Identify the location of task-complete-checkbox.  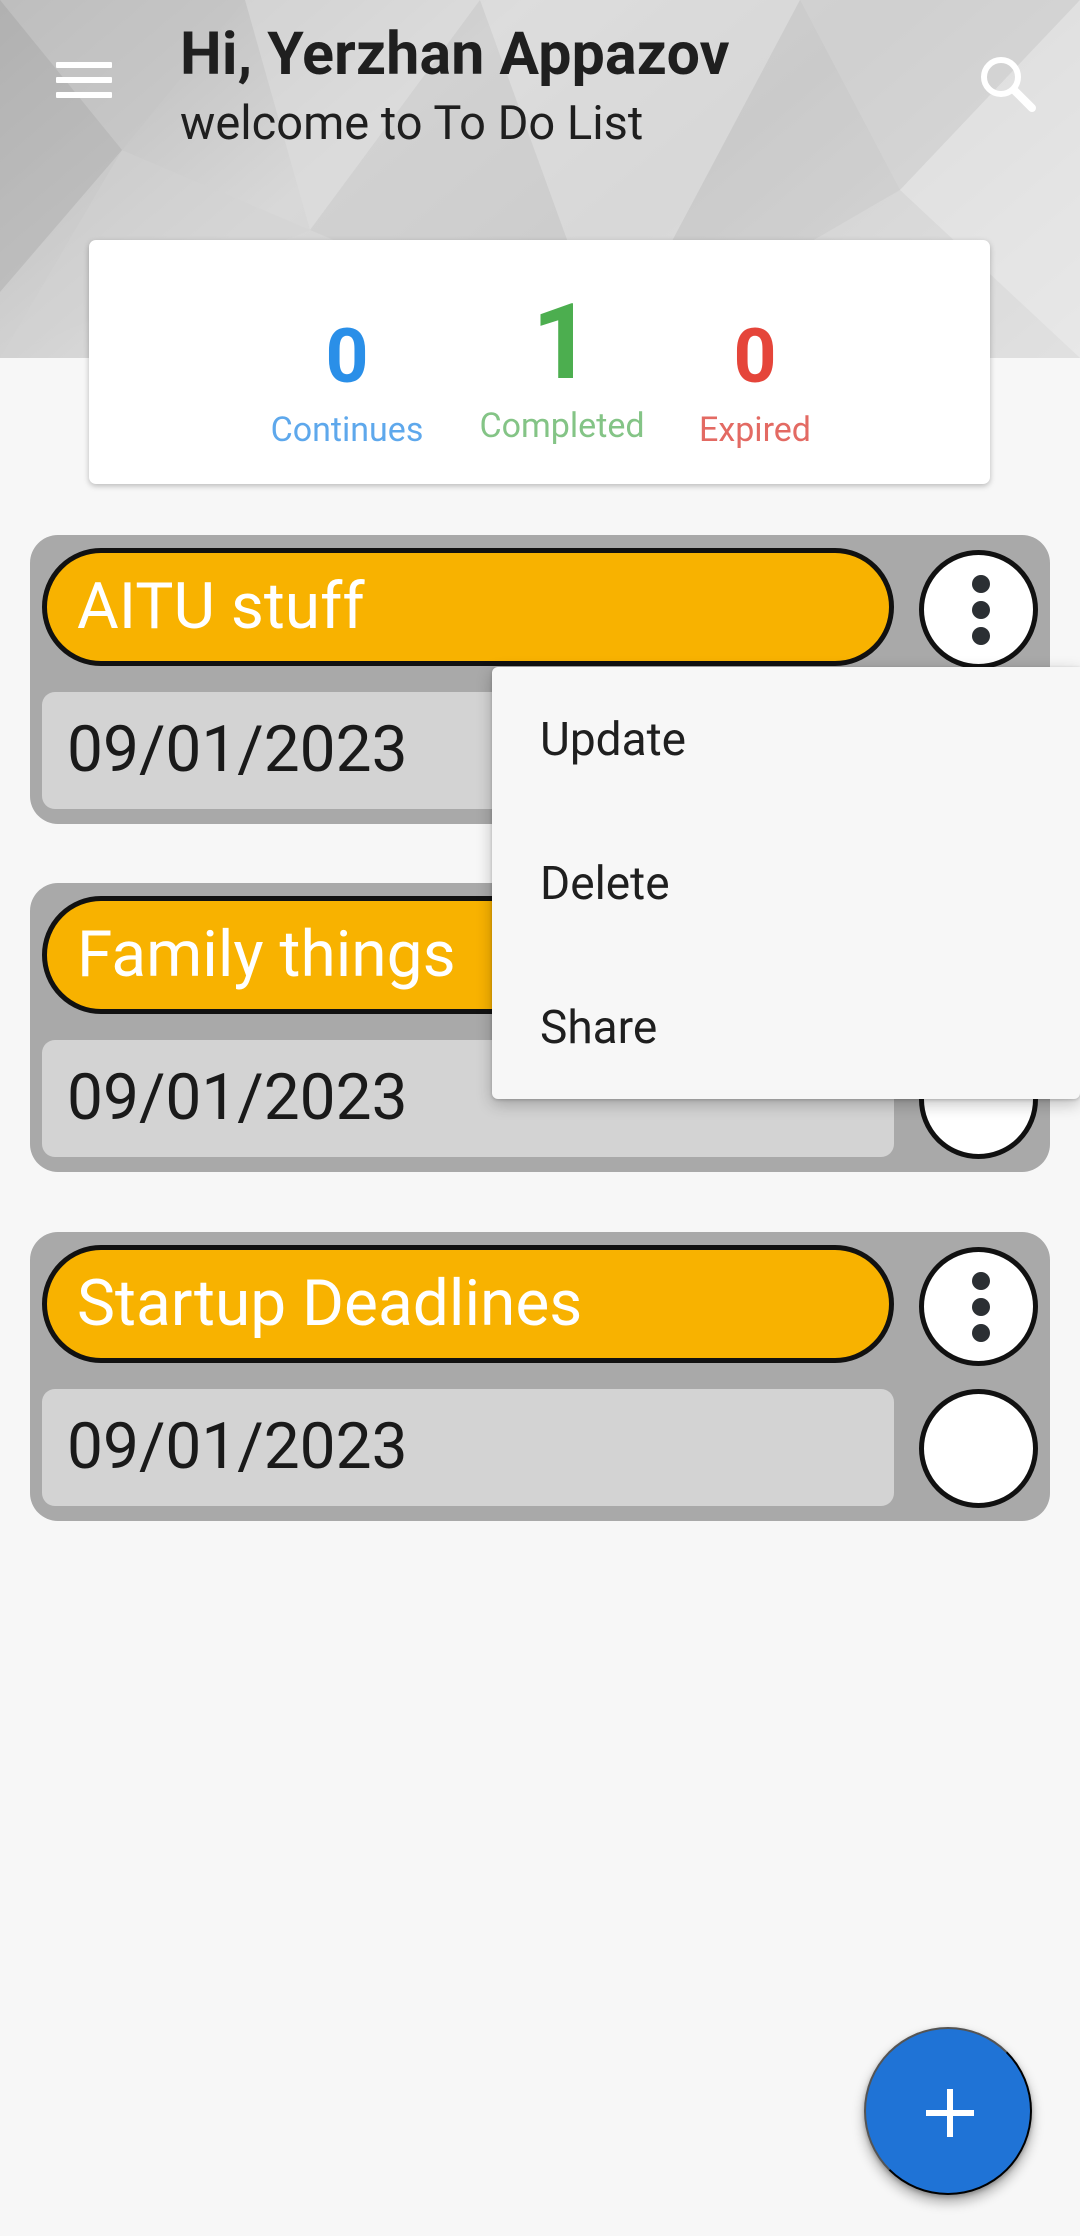
(978, 1448).